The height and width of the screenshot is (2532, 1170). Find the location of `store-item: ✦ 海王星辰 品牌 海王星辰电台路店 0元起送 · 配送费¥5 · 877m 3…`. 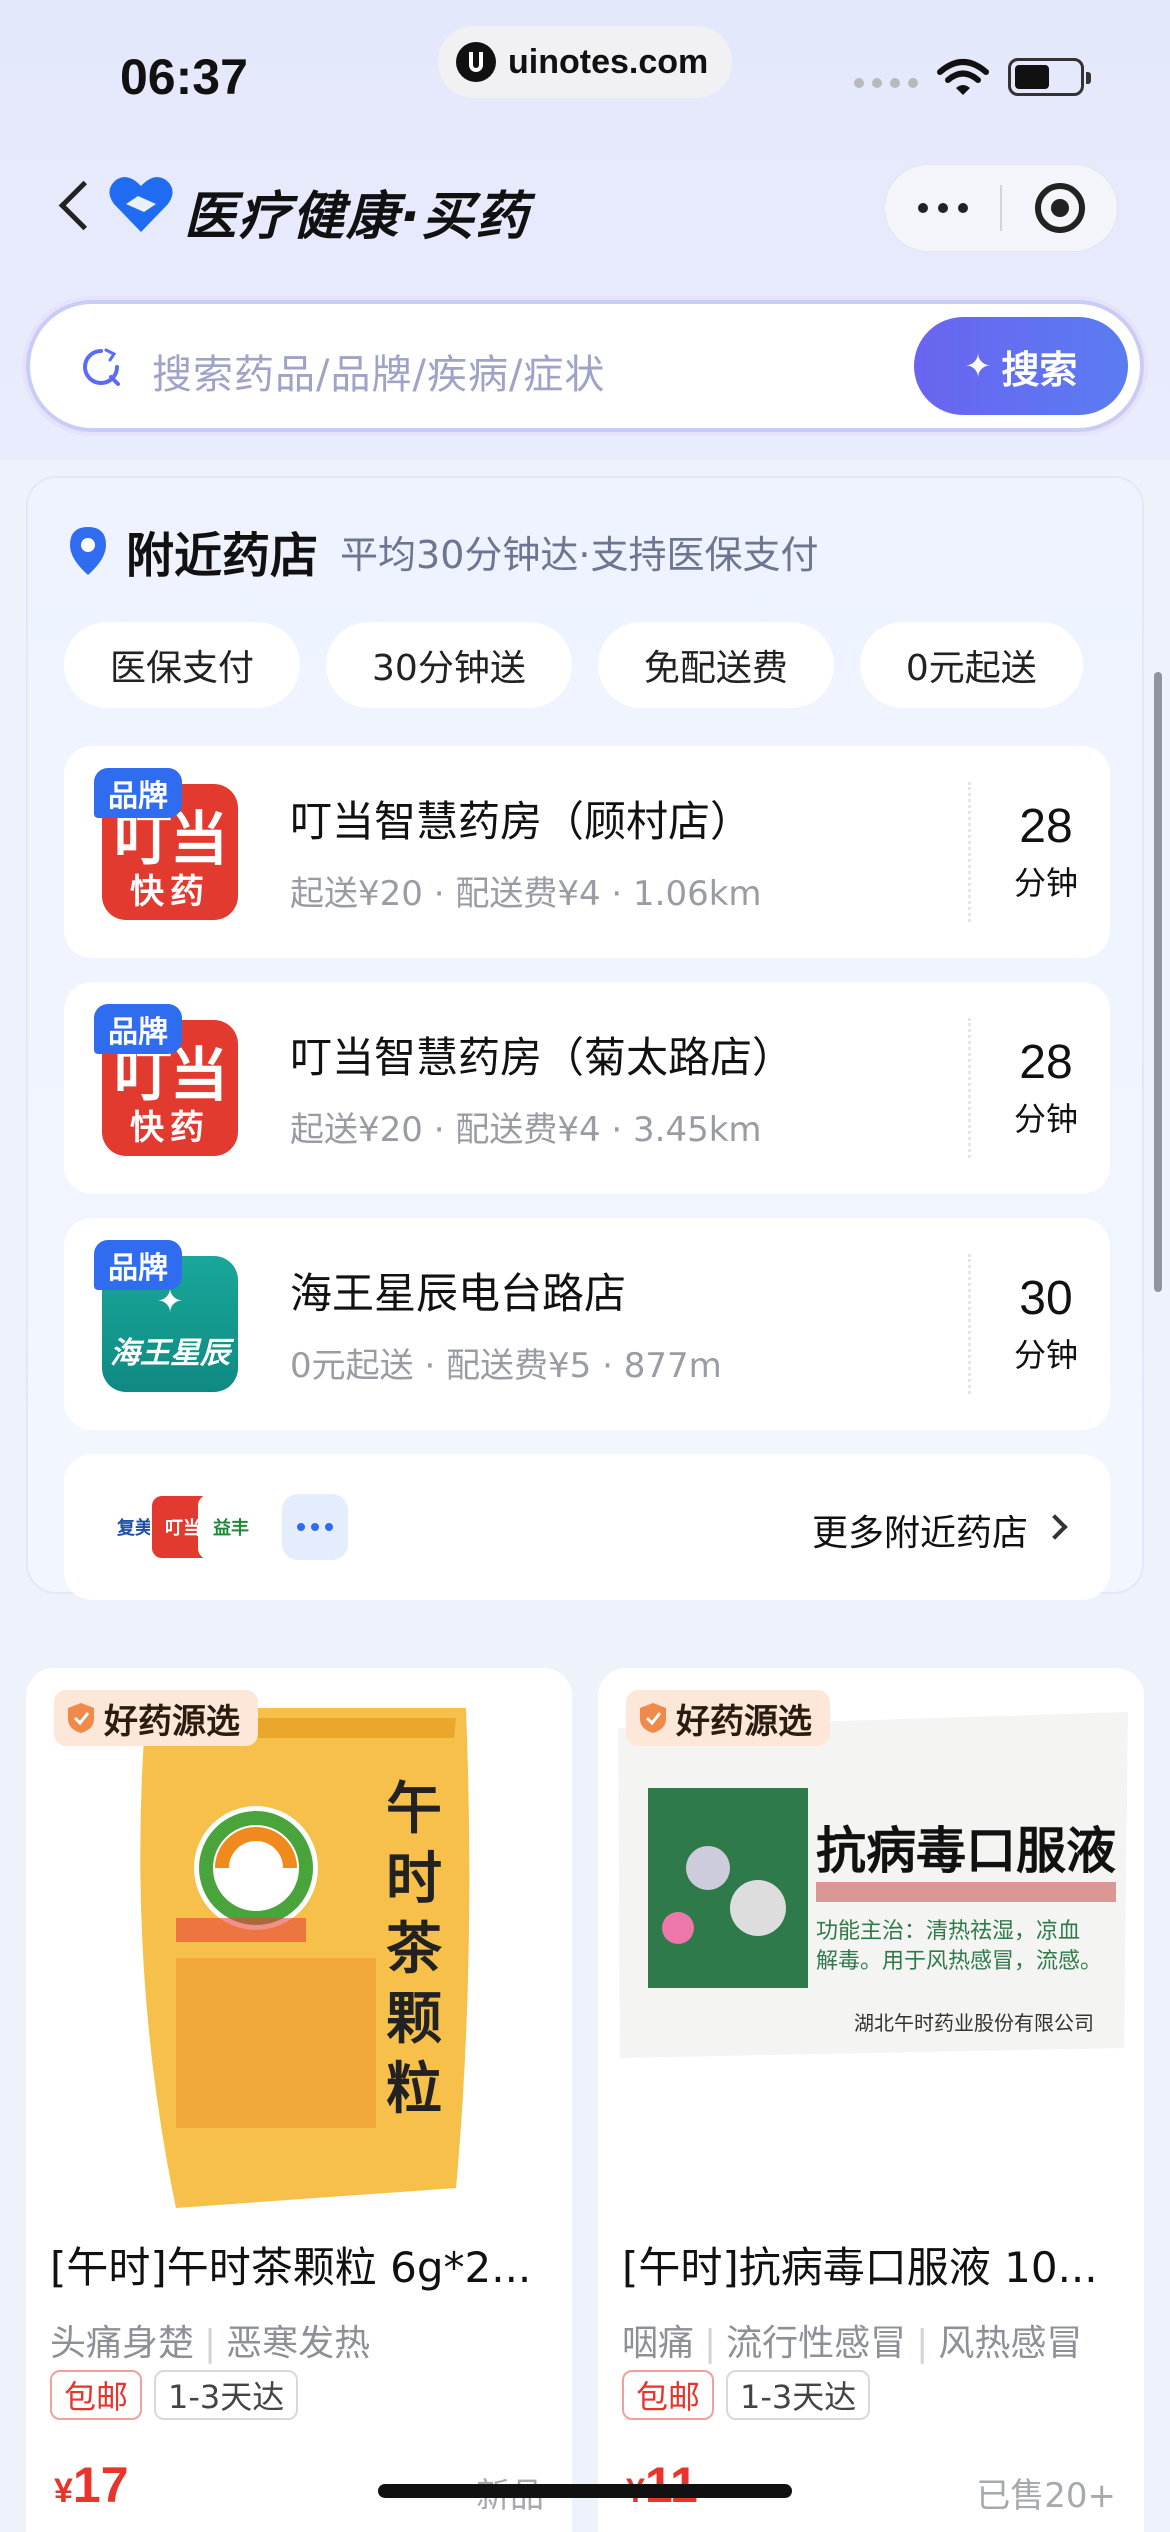

store-item: ✦ 海王星辰 品牌 海王星辰电台路店 0元起送 · 配送费¥5 · 877m 3… is located at coordinates (587, 1324).